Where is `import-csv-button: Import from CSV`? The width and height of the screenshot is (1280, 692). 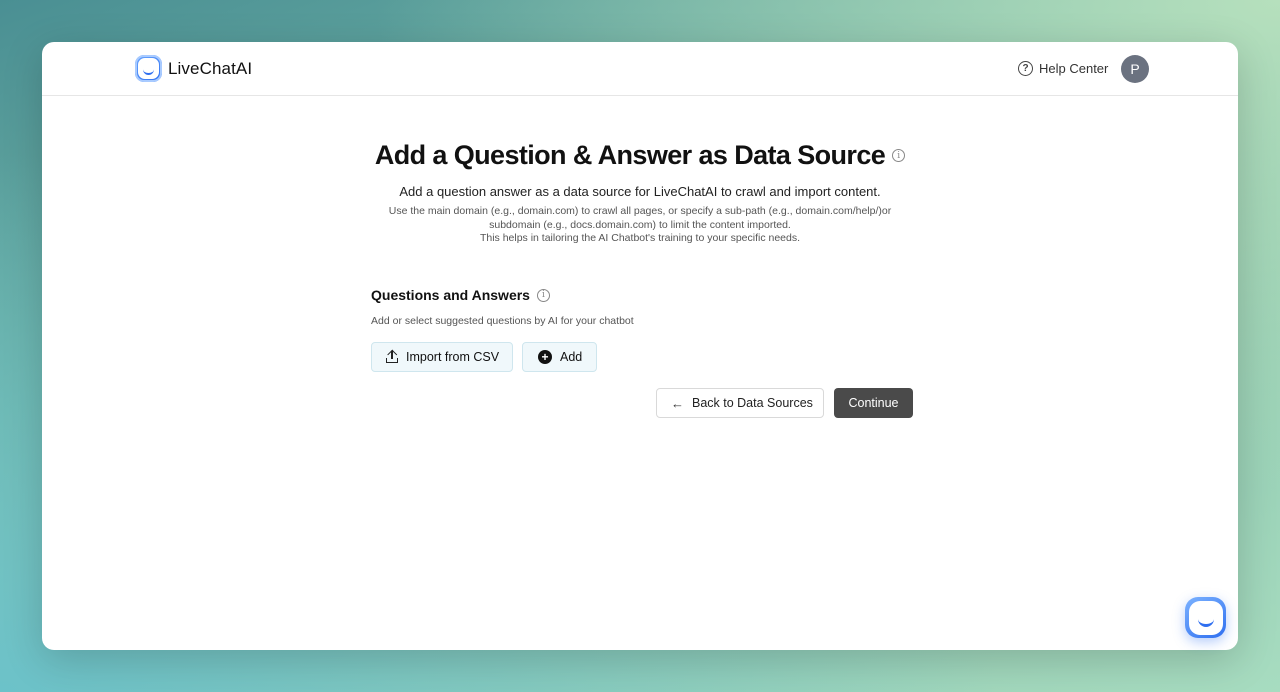 import-csv-button: Import from CSV is located at coordinates (442, 357).